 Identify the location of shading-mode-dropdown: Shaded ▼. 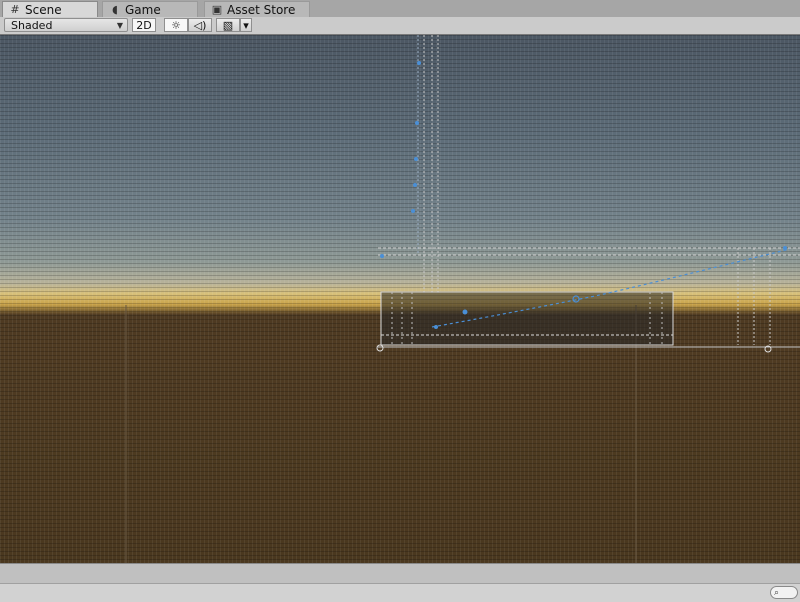
(66, 25).